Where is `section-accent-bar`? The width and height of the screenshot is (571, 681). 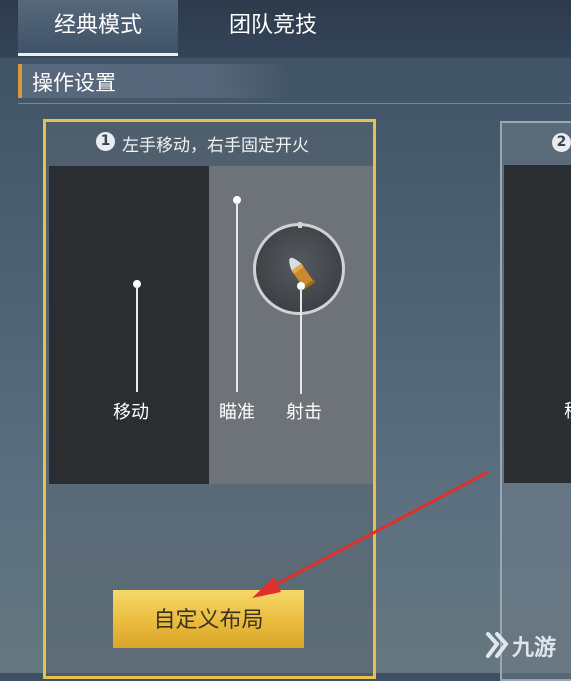
section-accent-bar is located at coordinates (20, 81).